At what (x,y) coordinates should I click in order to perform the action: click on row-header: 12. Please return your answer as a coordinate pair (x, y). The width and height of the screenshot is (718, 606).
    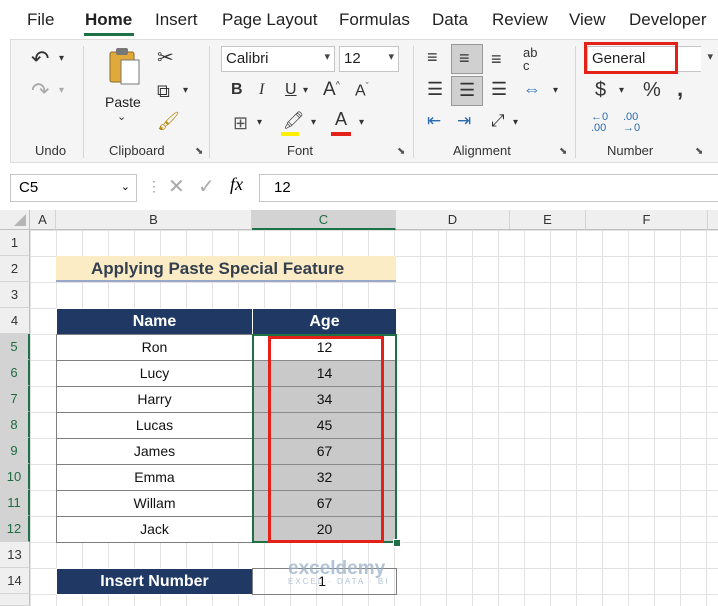
    Looking at the image, I should click on (15, 529).